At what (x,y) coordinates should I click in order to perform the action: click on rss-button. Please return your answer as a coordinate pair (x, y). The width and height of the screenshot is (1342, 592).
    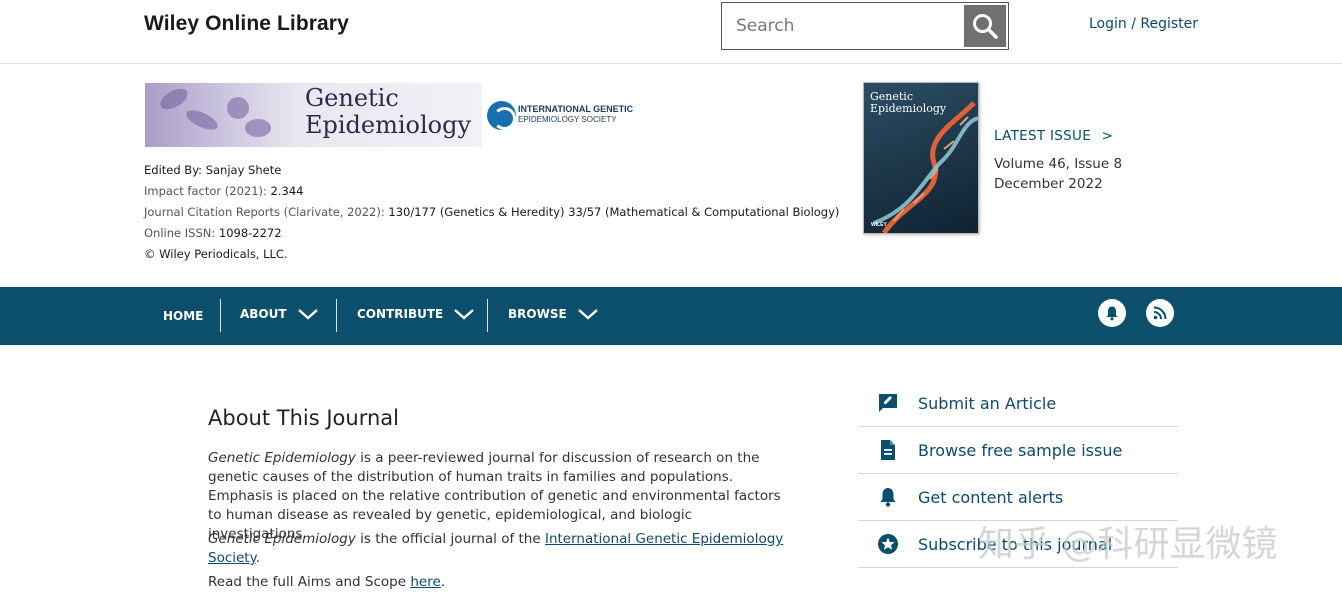
    Looking at the image, I should click on (1160, 313).